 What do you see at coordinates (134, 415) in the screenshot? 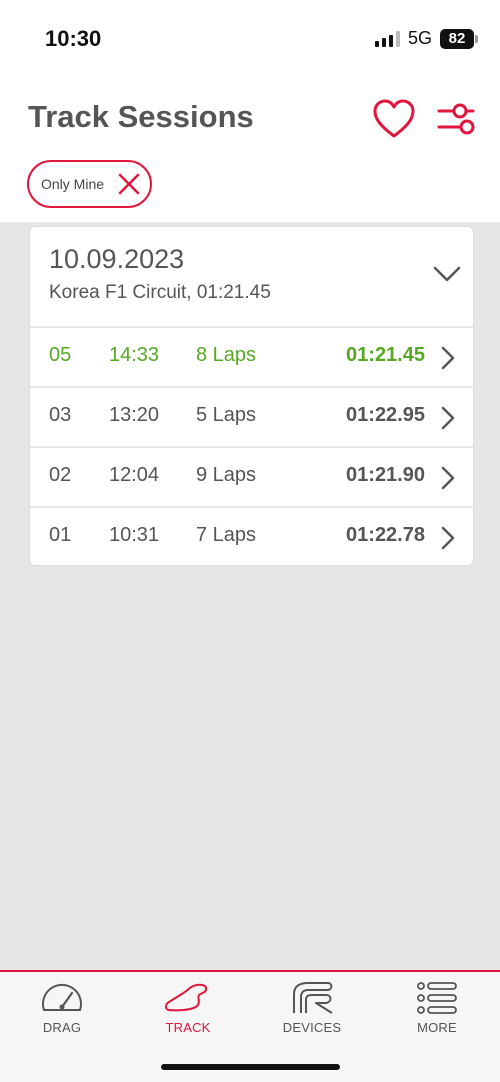
I see `session-time: 13:20` at bounding box center [134, 415].